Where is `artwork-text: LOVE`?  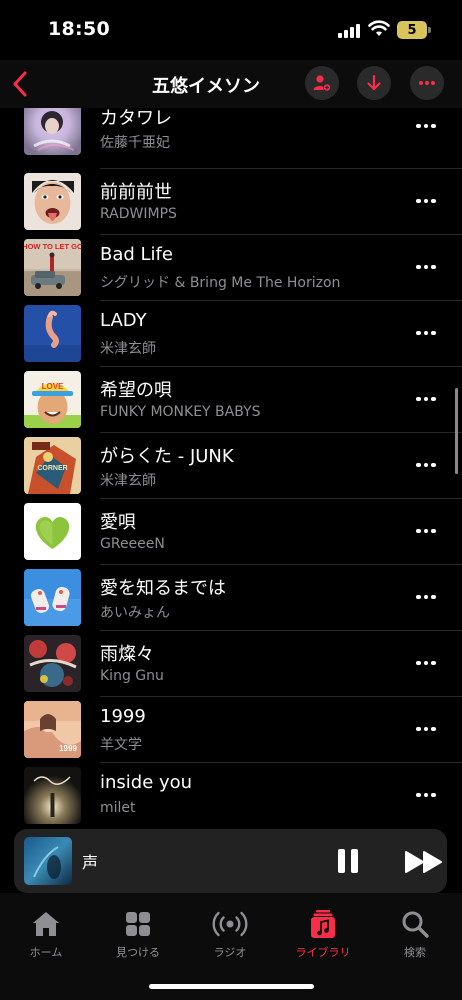 artwork-text: LOVE is located at coordinates (53, 386).